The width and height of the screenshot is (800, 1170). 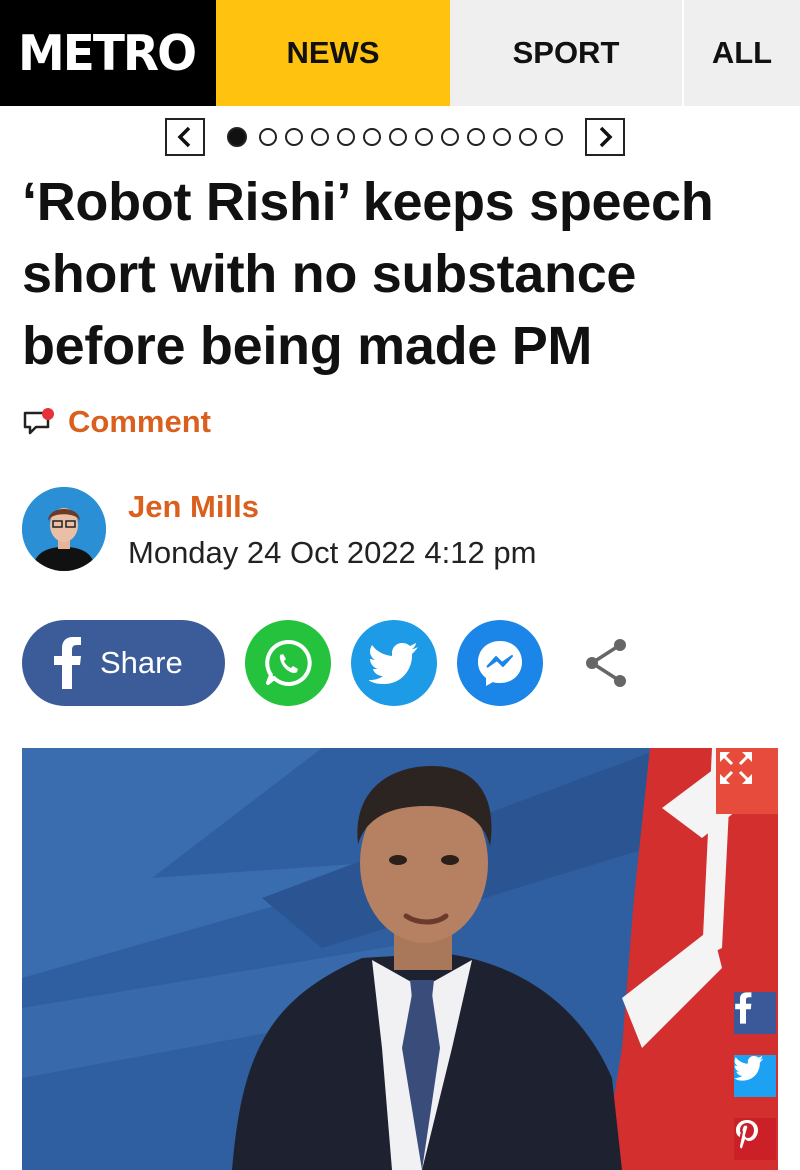 I want to click on pinterest-icon, so click(x=747, y=1134).